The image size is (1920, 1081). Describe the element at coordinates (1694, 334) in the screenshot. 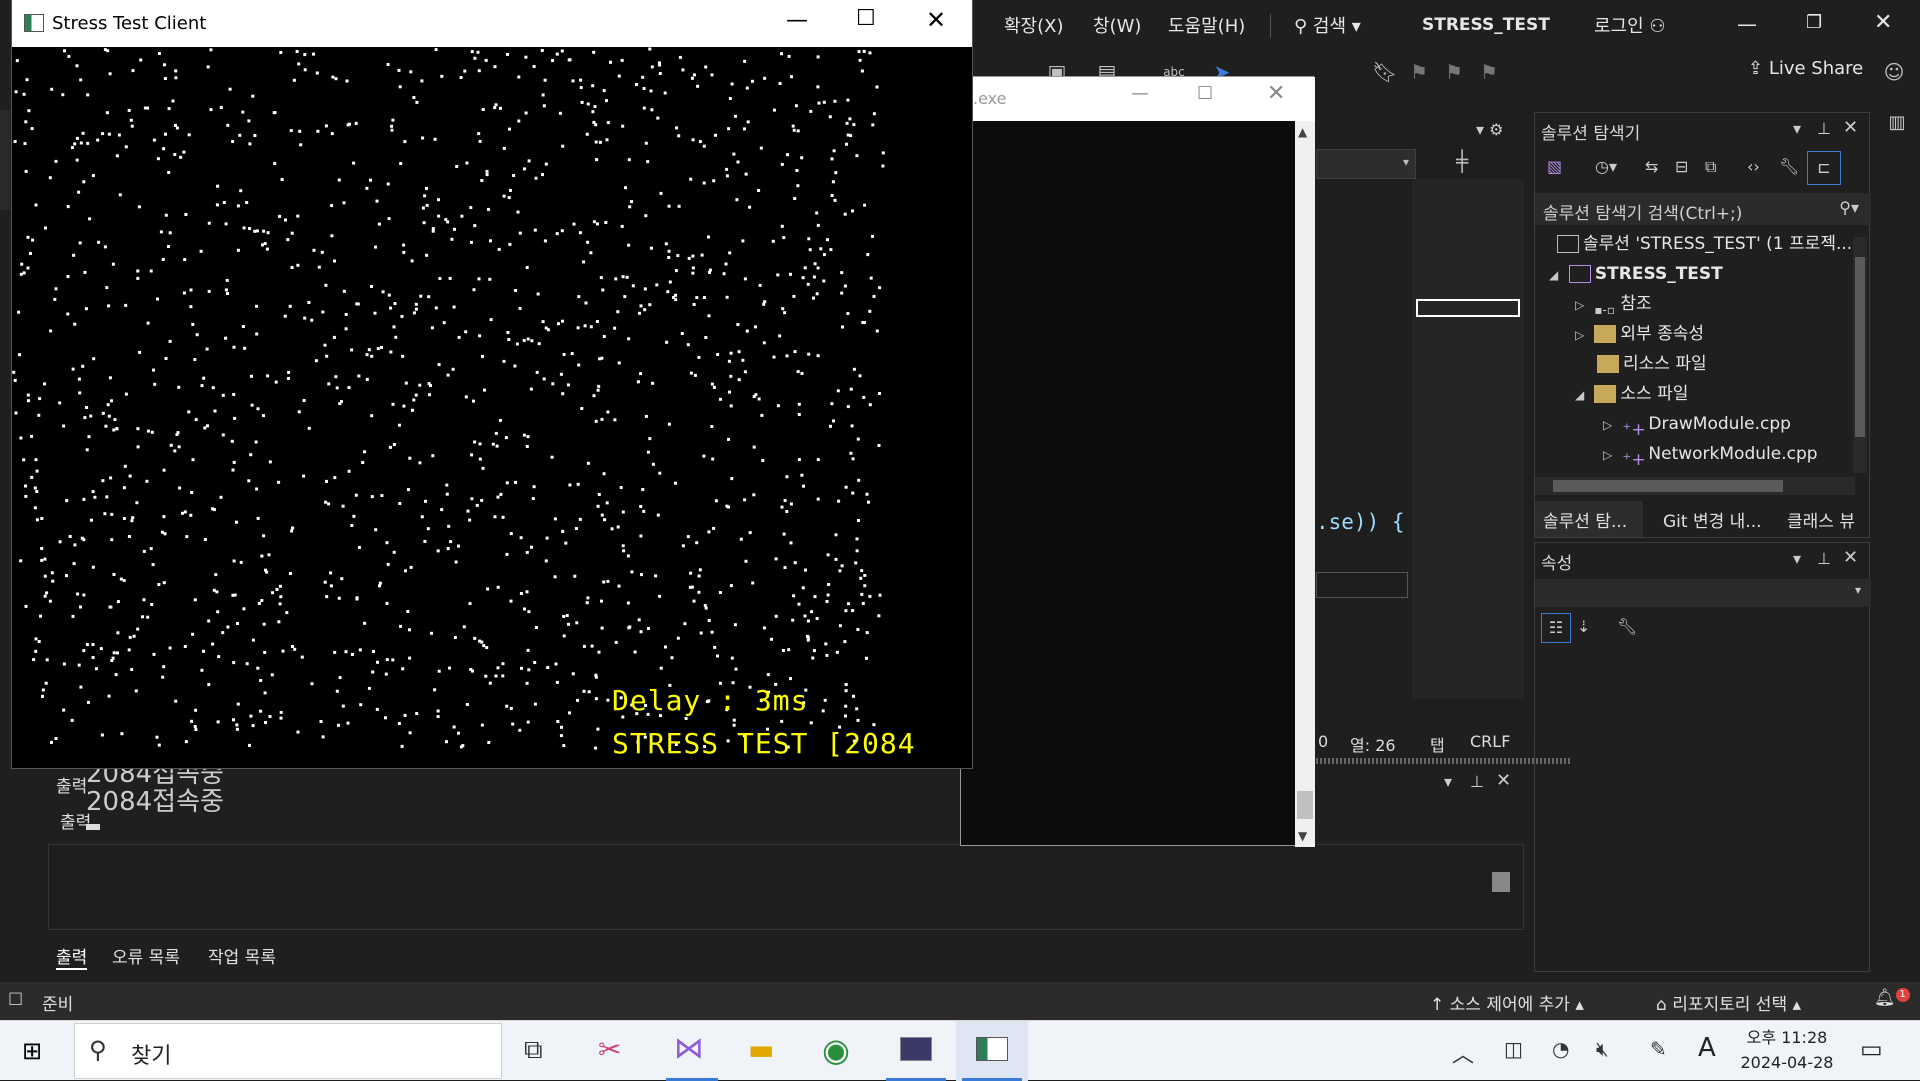

I see `tree-row-external-deps: ▷ 외부 종속성` at that location.